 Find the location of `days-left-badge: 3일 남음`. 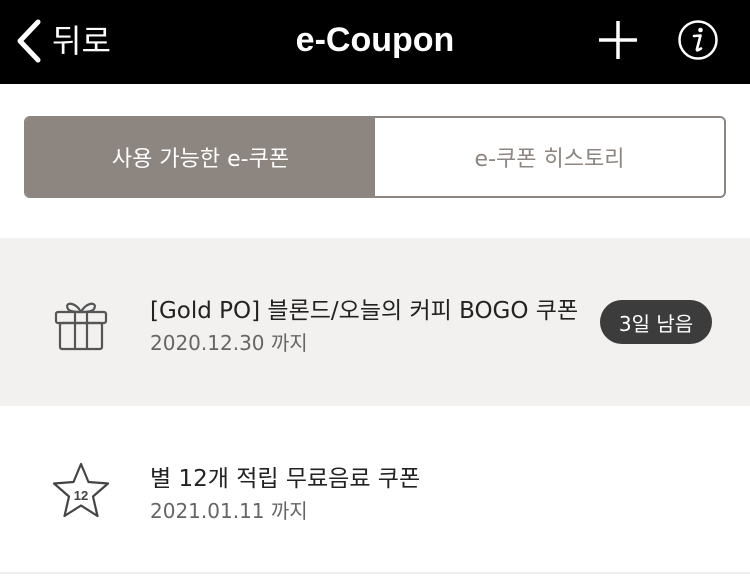

days-left-badge: 3일 남음 is located at coordinates (656, 322).